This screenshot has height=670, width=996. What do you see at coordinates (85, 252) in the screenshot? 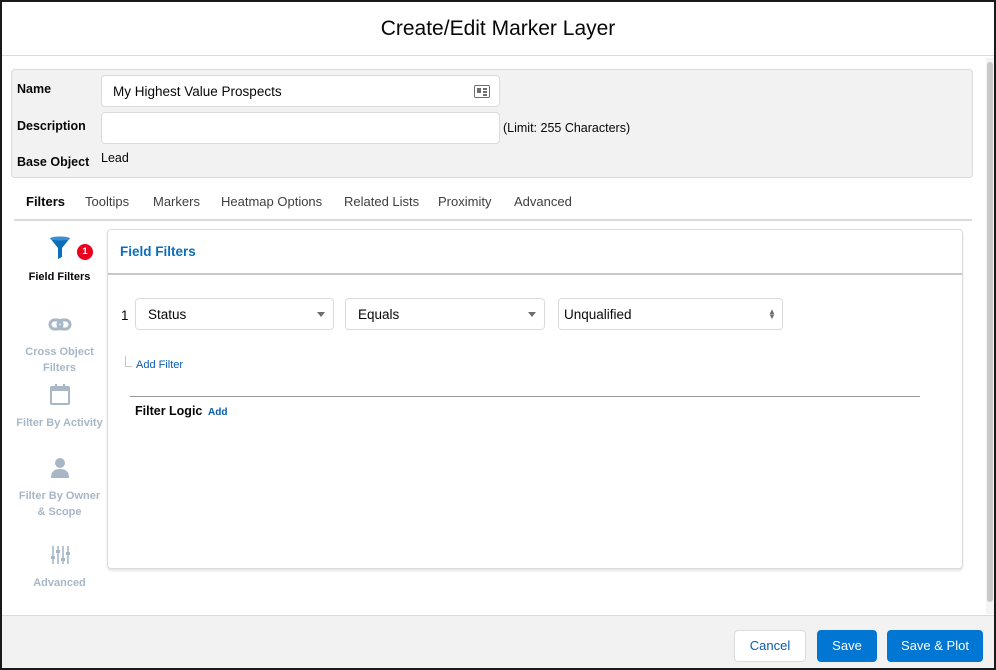
I see `filter-count-badge: 1` at bounding box center [85, 252].